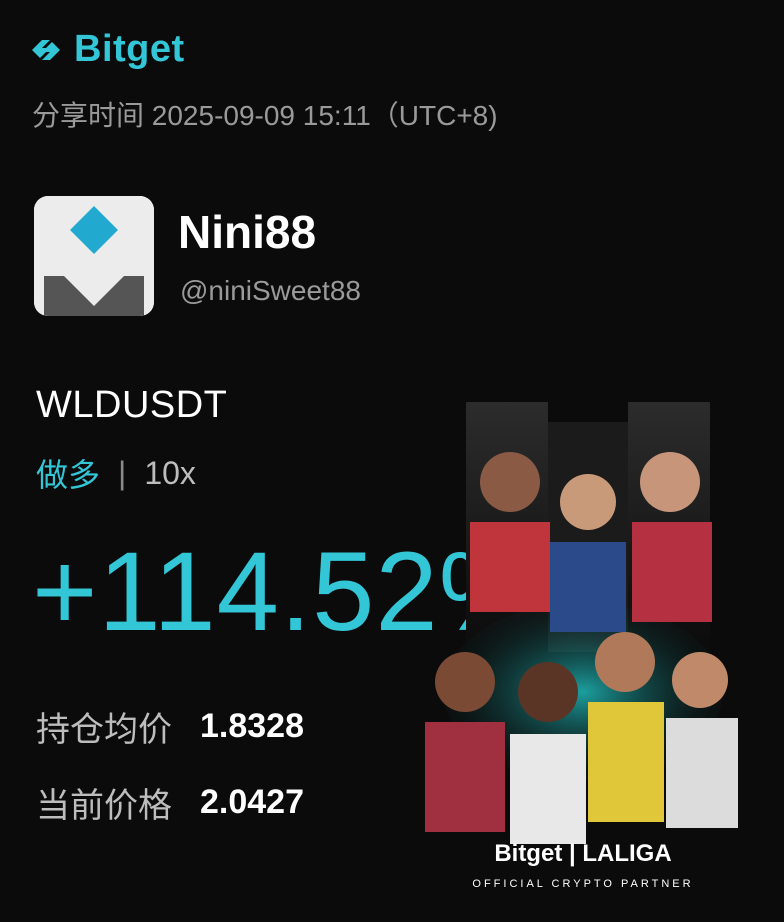  Describe the element at coordinates (132, 405) in the screenshot. I see `trading-pair: WLDUSDT` at that location.